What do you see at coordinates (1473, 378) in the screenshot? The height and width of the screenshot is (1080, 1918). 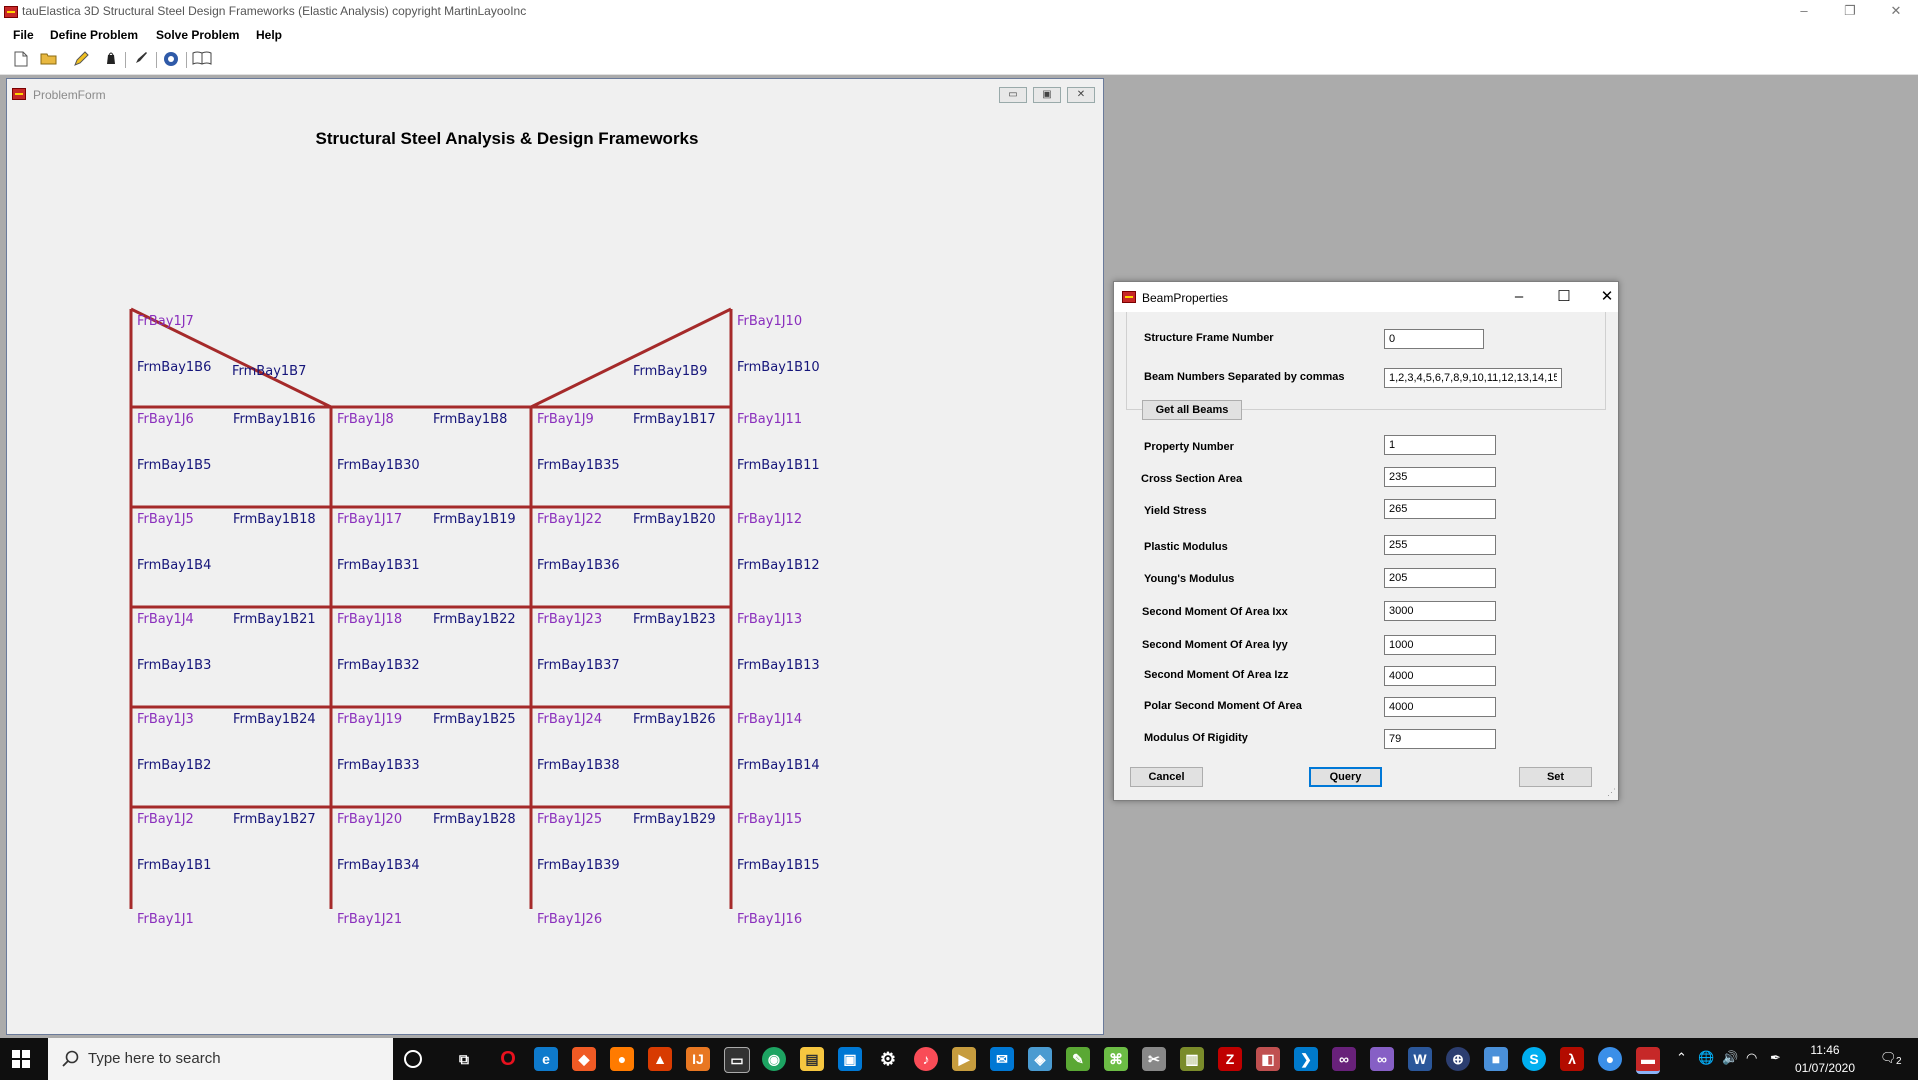 I see `beam-numbers-input` at bounding box center [1473, 378].